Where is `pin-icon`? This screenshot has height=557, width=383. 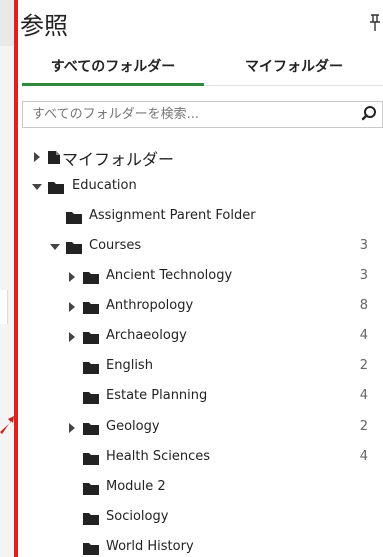
pin-icon is located at coordinates (375, 23).